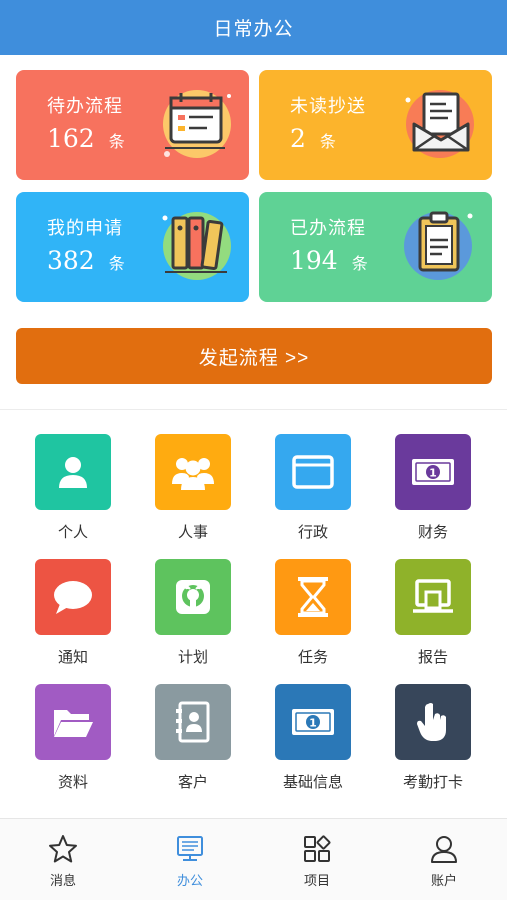 The width and height of the screenshot is (507, 900). I want to click on card-count: 162, so click(71, 138).